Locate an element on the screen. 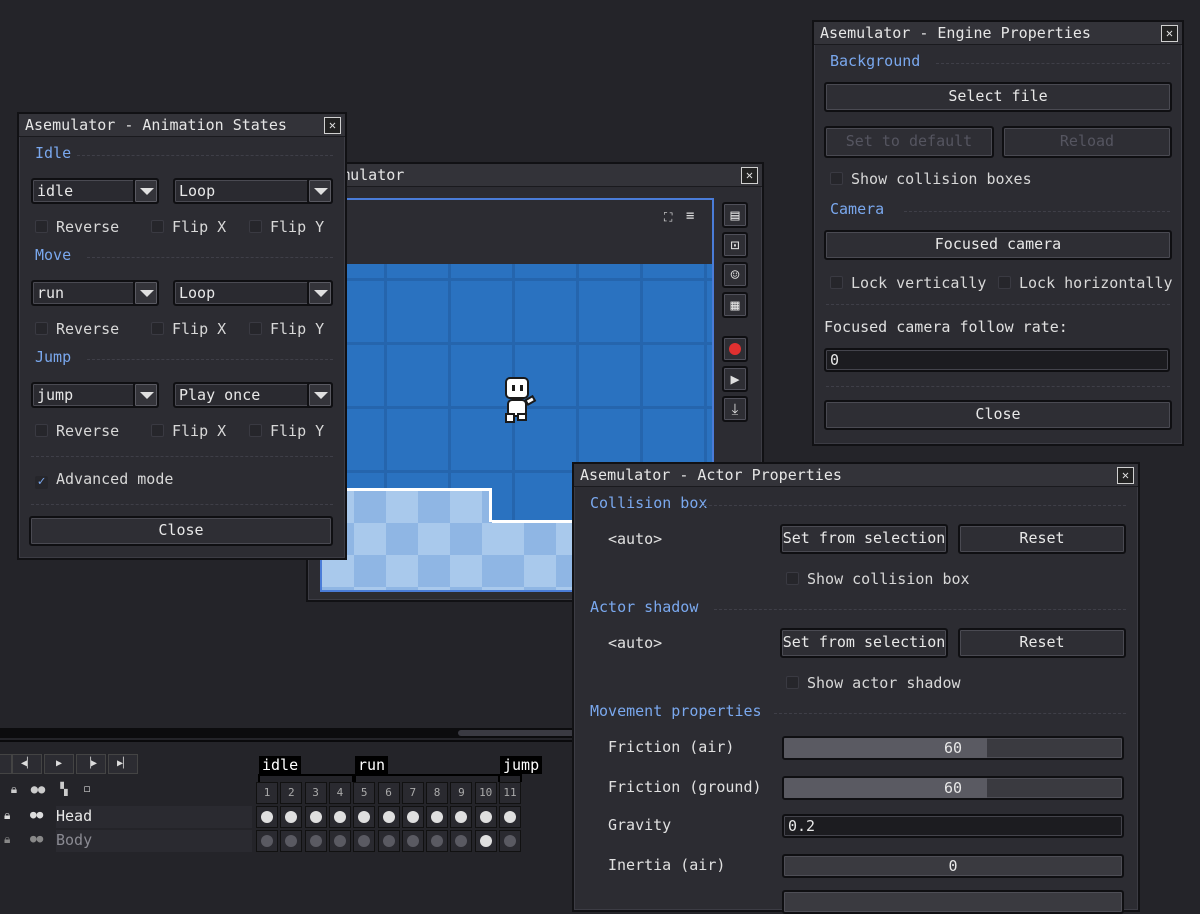  layer-body-lock-icon: 🔒︎ is located at coordinates (7, 839).